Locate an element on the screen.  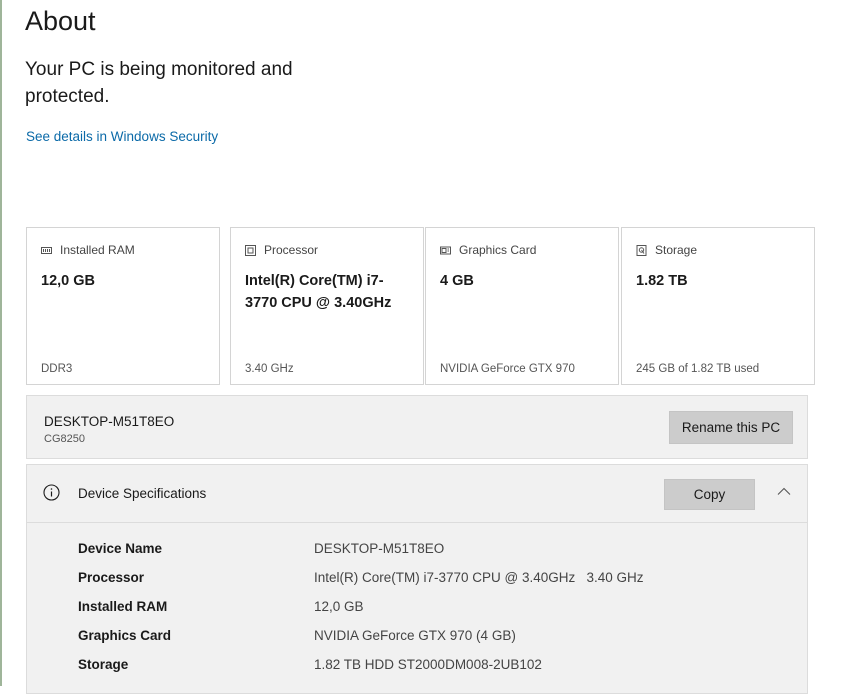
card-header: Installed RAM is located at coordinates (88, 250).